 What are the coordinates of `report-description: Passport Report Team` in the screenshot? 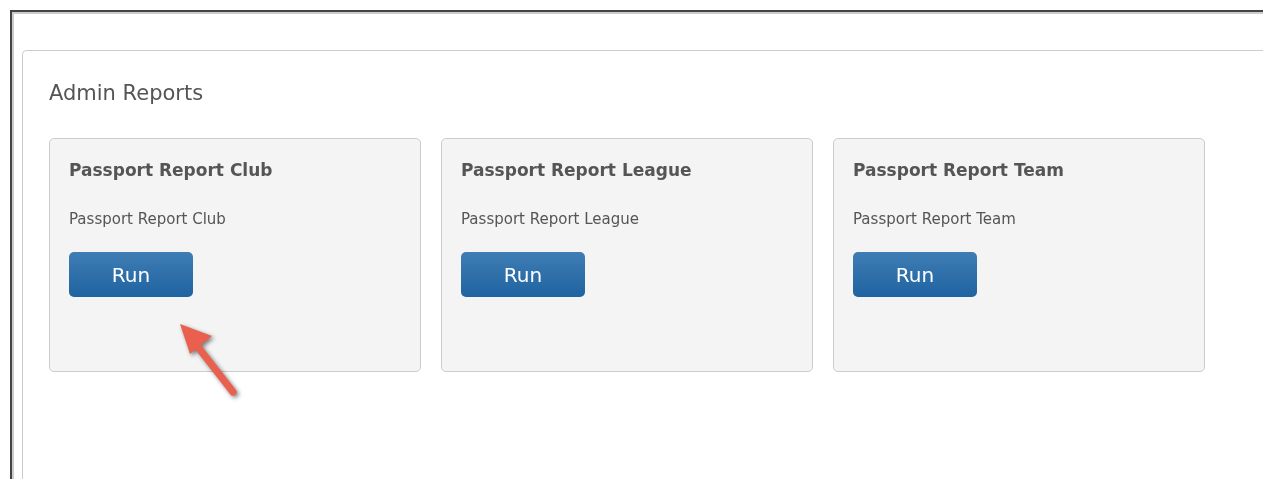 It's located at (935, 219).